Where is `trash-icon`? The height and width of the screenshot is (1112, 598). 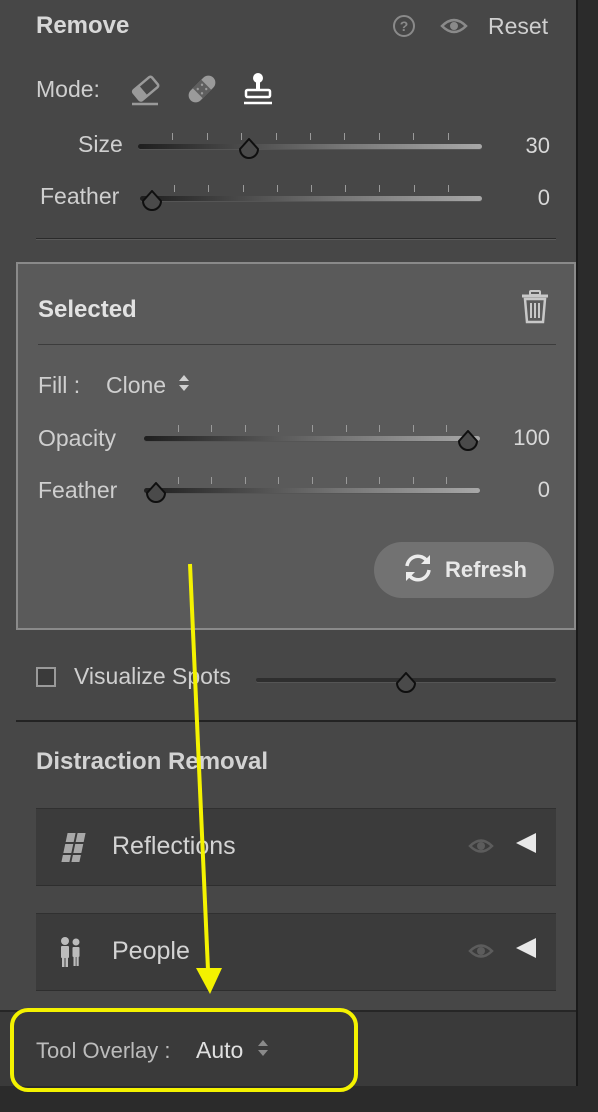 trash-icon is located at coordinates (535, 307).